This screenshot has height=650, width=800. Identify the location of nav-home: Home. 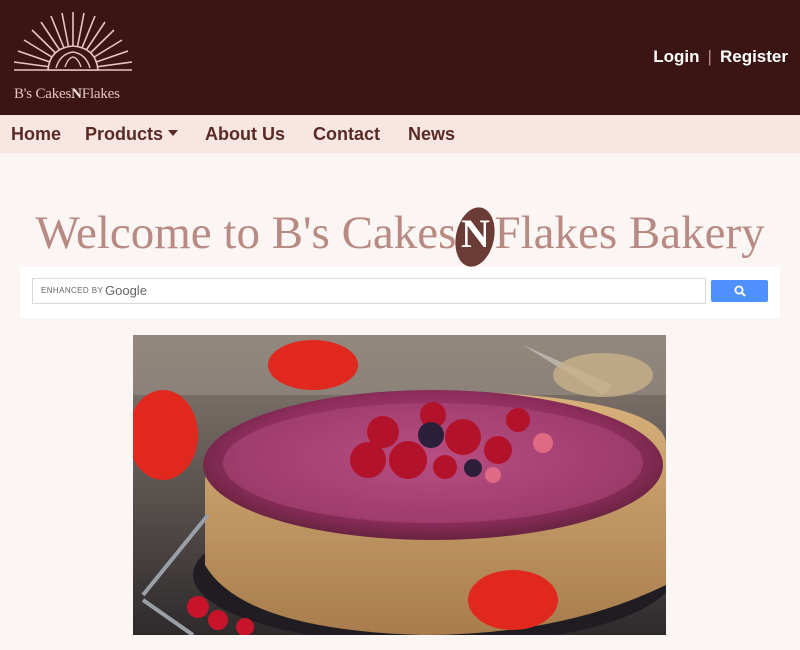
(36, 134).